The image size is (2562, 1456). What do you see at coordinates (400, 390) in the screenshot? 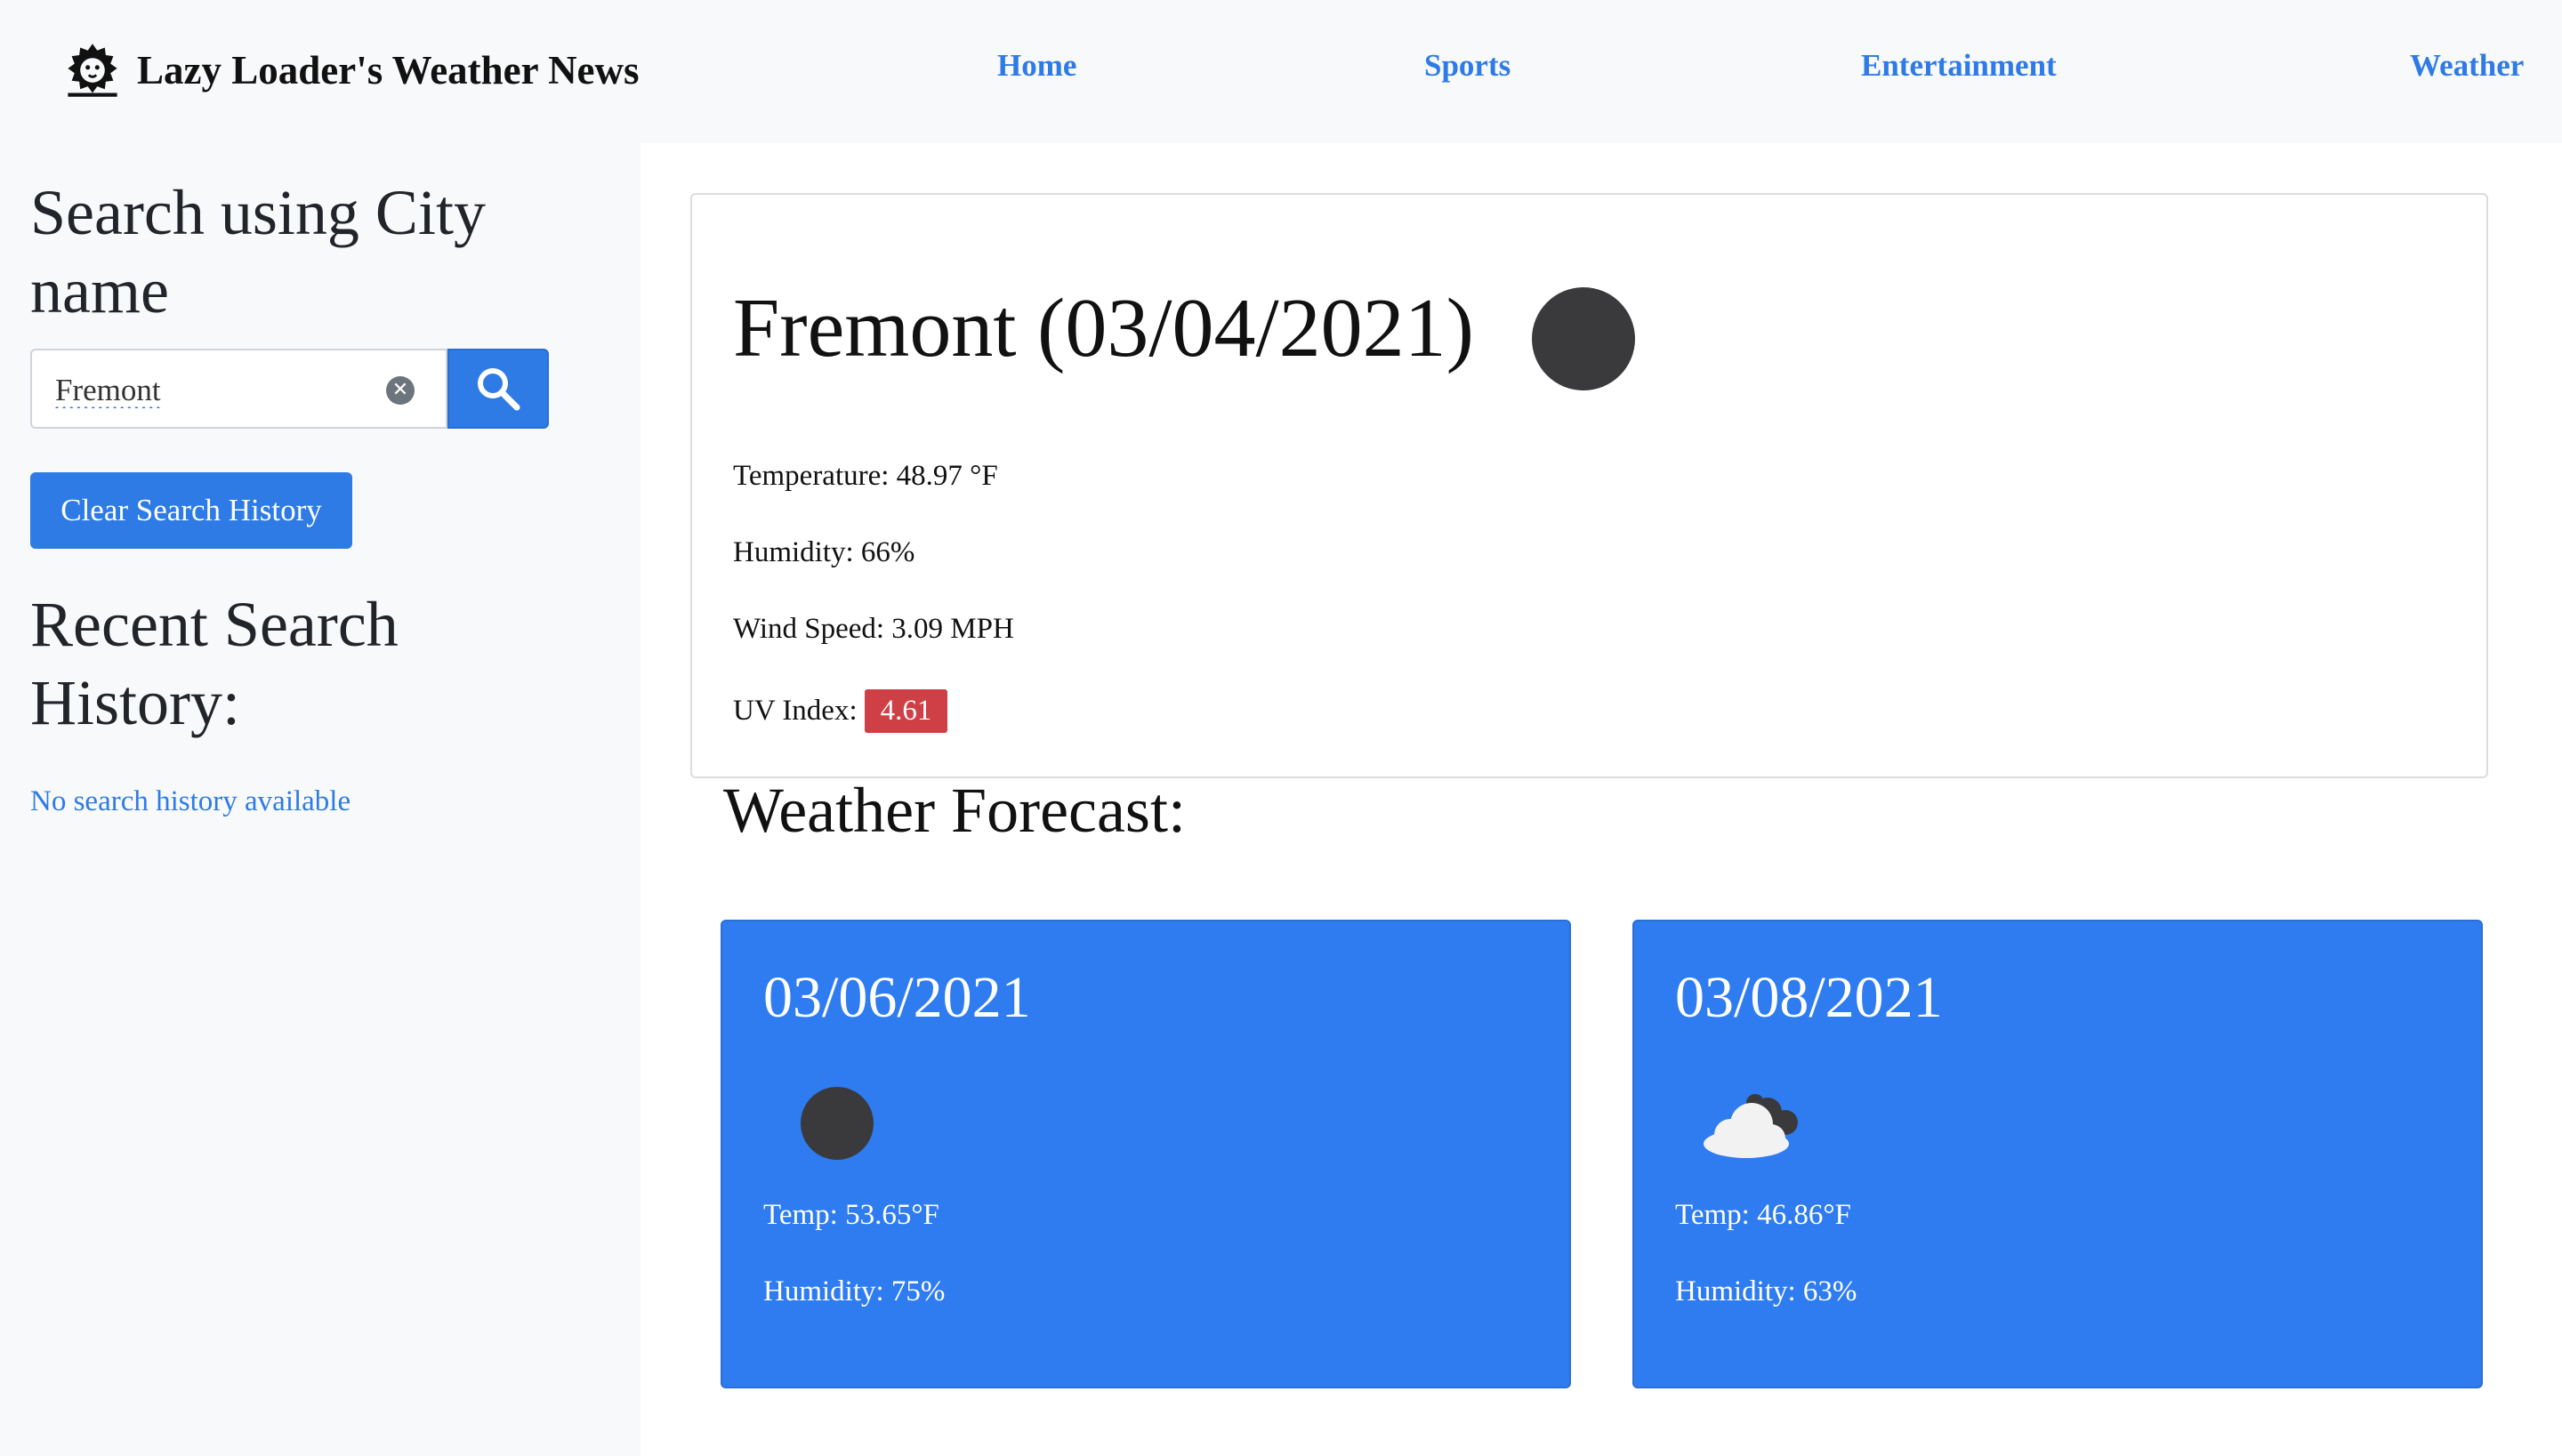
I see `clear-input-icon: ✕` at bounding box center [400, 390].